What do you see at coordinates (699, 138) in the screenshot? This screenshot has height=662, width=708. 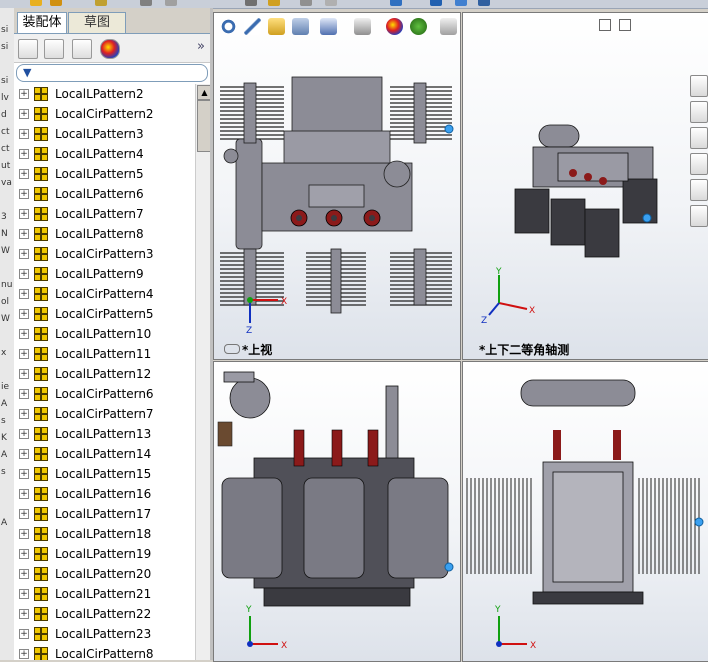 I see `file-explorer-icon` at bounding box center [699, 138].